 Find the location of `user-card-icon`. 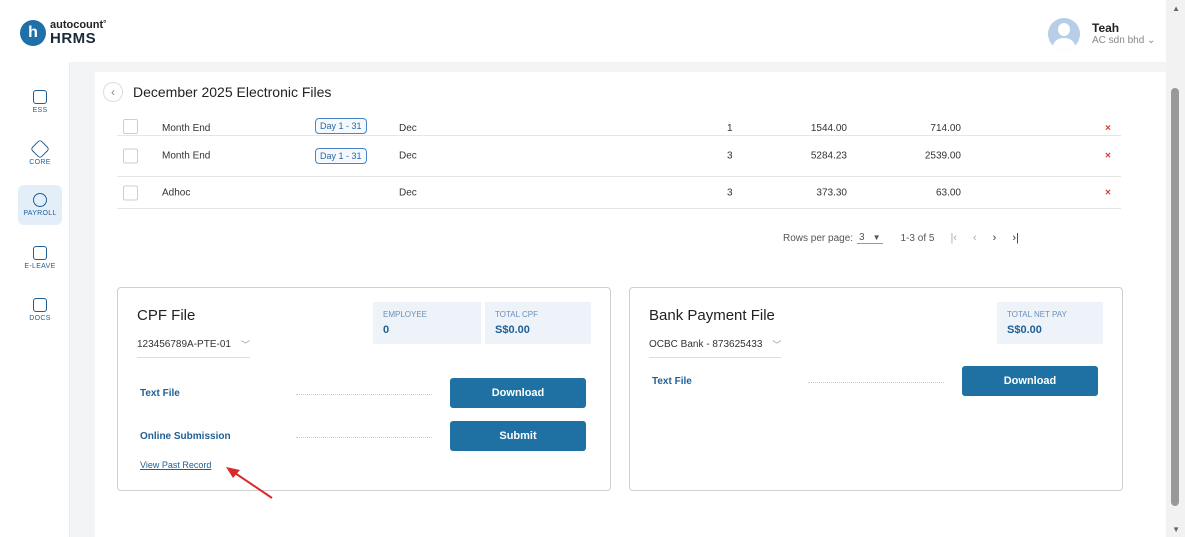

user-card-icon is located at coordinates (40, 97).